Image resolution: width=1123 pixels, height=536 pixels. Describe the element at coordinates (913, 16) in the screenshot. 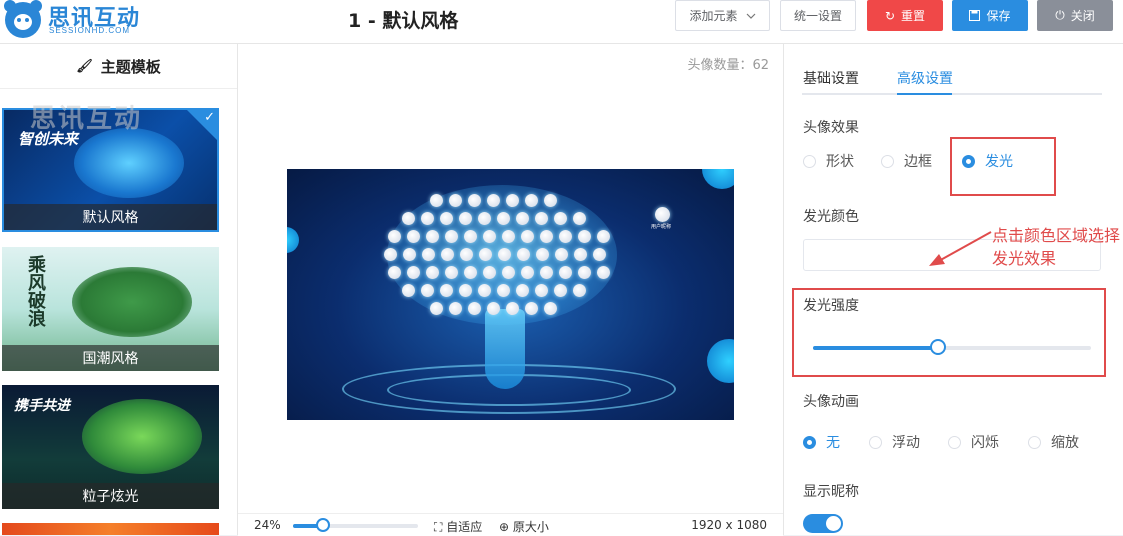

I see `reset-label: 重置` at that location.